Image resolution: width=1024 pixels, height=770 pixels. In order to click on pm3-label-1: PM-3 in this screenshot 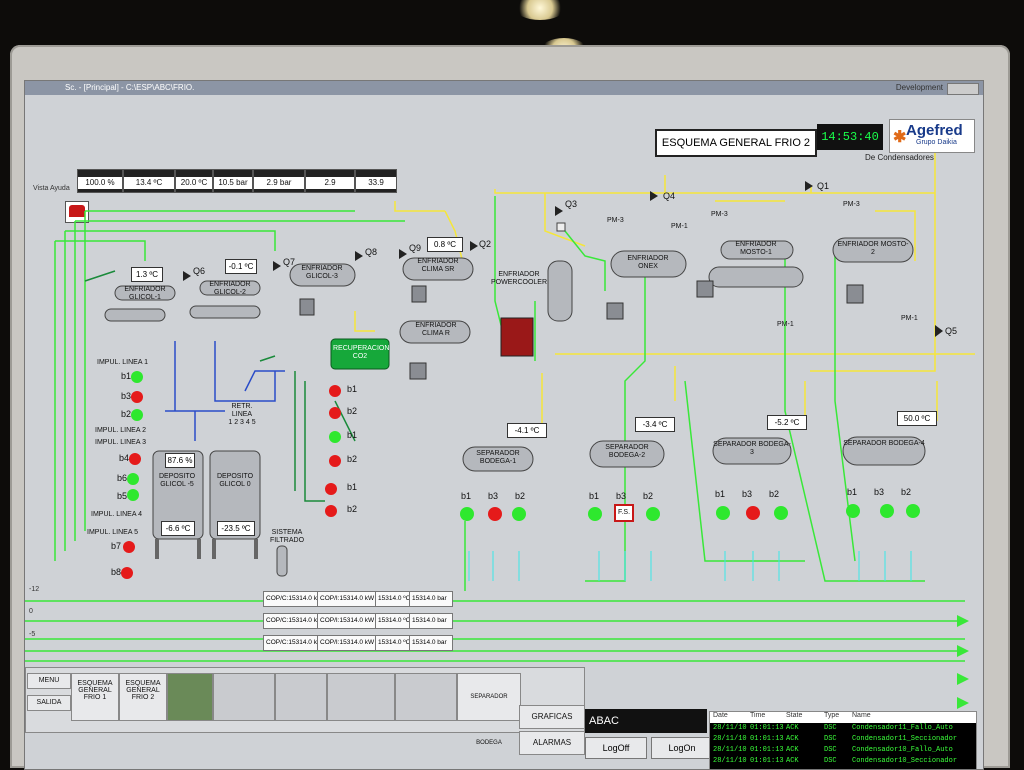, I will do `click(615, 220)`.